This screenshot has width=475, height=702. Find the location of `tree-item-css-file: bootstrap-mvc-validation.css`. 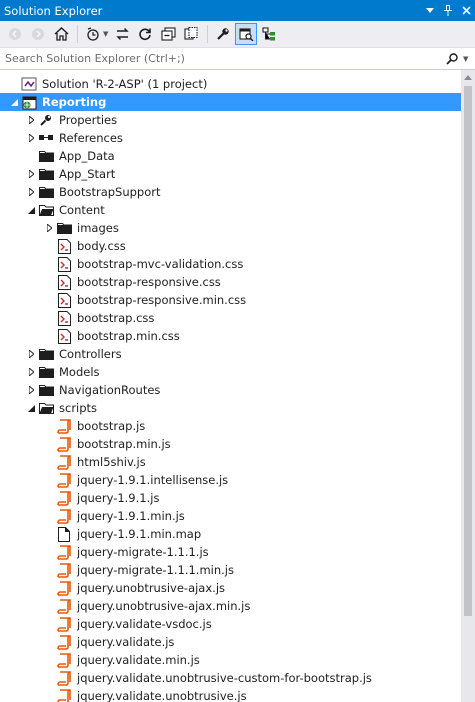

tree-item-css-file: bootstrap-mvc-validation.css is located at coordinates (230, 264).